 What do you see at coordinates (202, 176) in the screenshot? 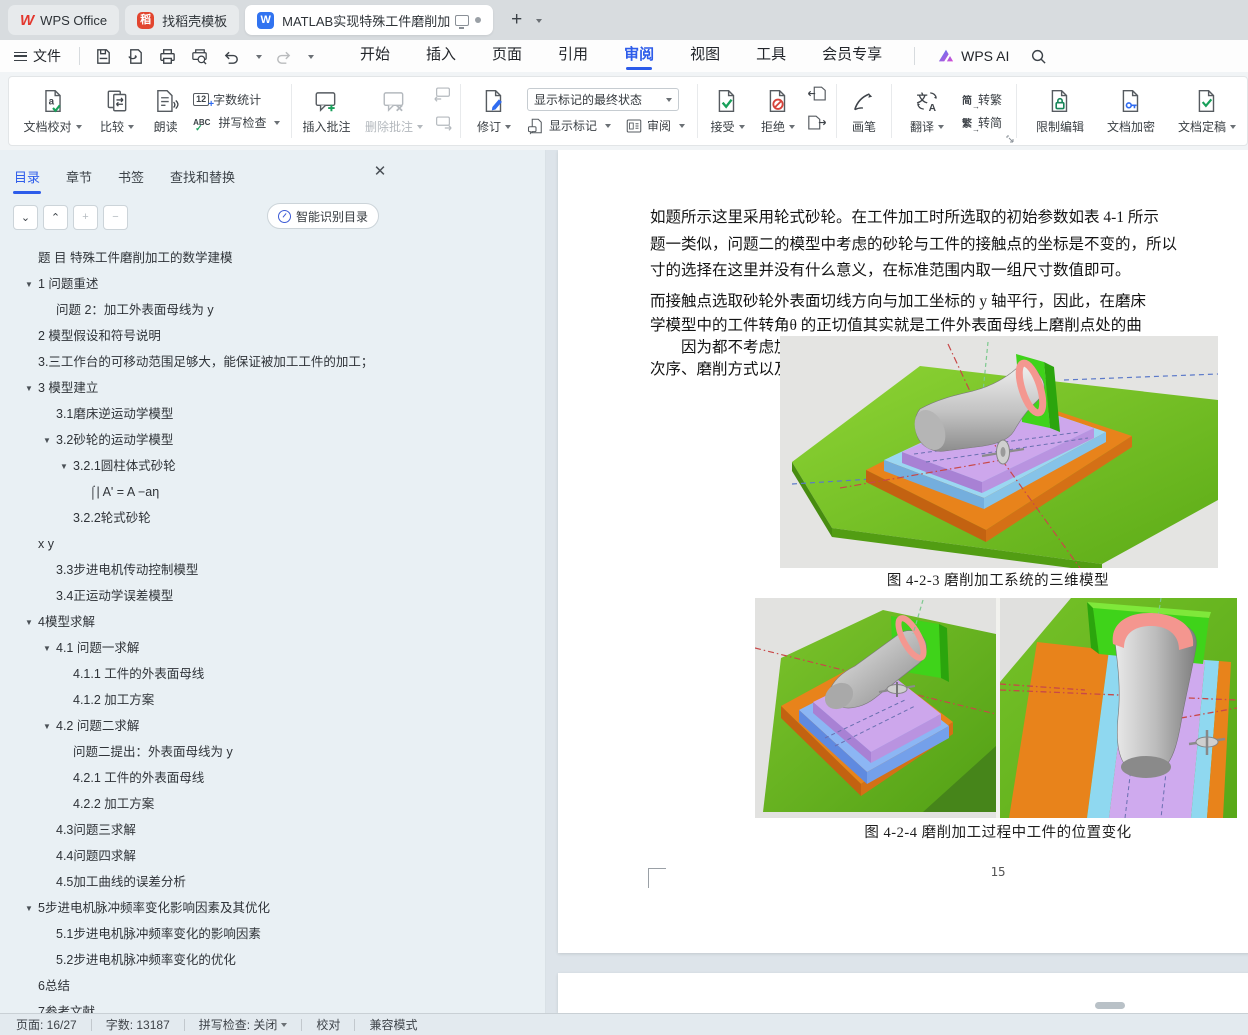
I see `sidebar-tab: 查找和替换` at bounding box center [202, 176].